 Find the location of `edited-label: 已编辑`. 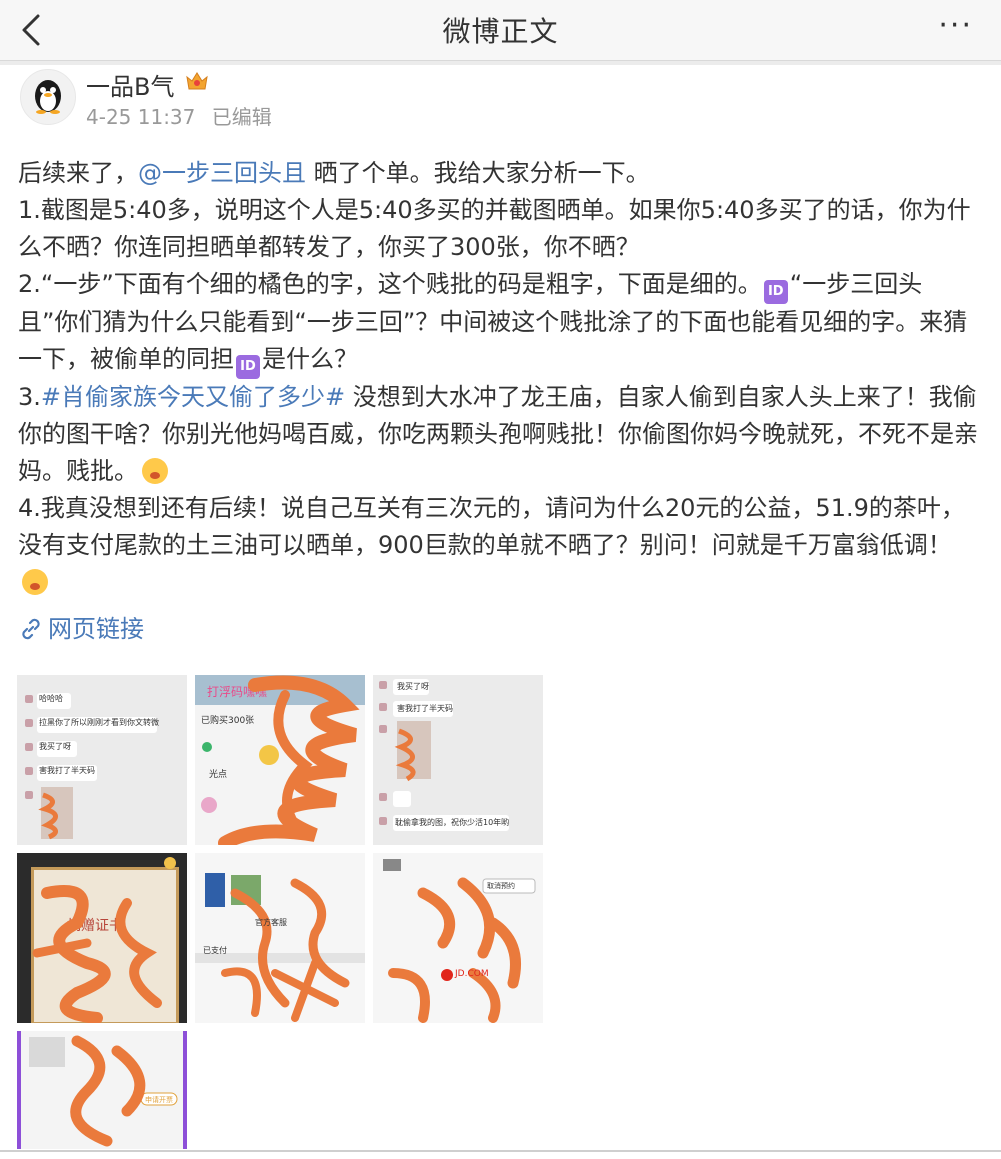

edited-label: 已编辑 is located at coordinates (241, 117).